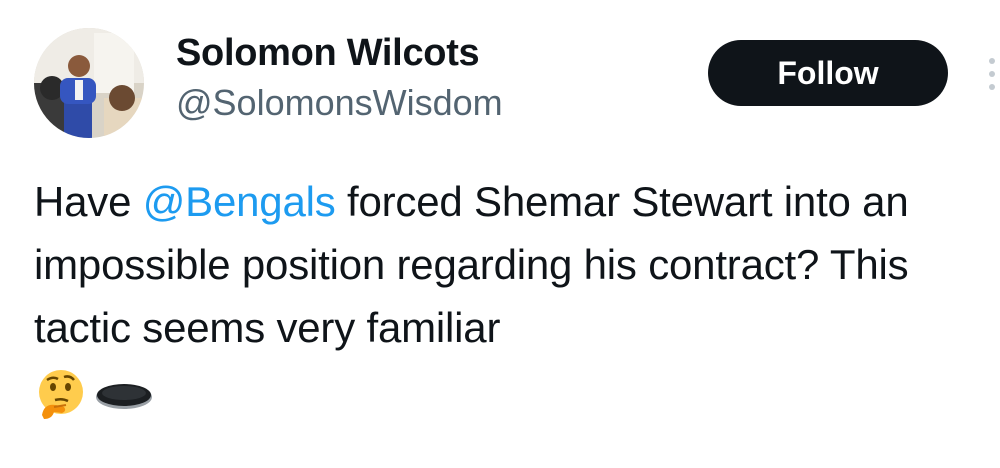 The width and height of the screenshot is (1000, 468). I want to click on avatar, so click(89, 83).